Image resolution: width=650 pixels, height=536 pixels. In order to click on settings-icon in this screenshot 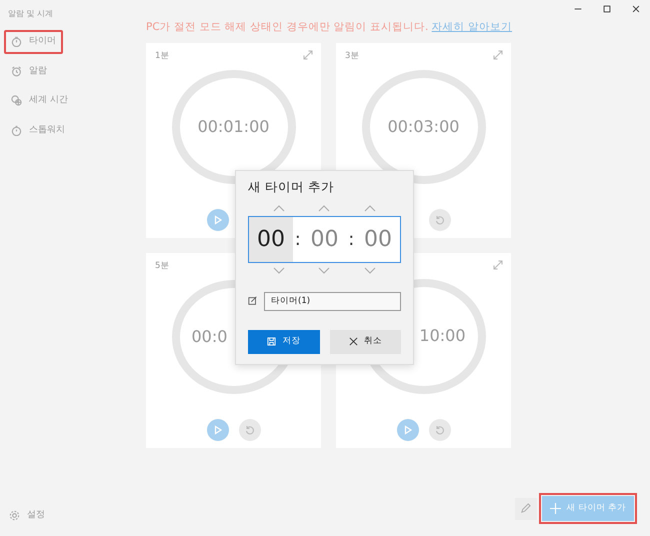, I will do `click(14, 515)`.